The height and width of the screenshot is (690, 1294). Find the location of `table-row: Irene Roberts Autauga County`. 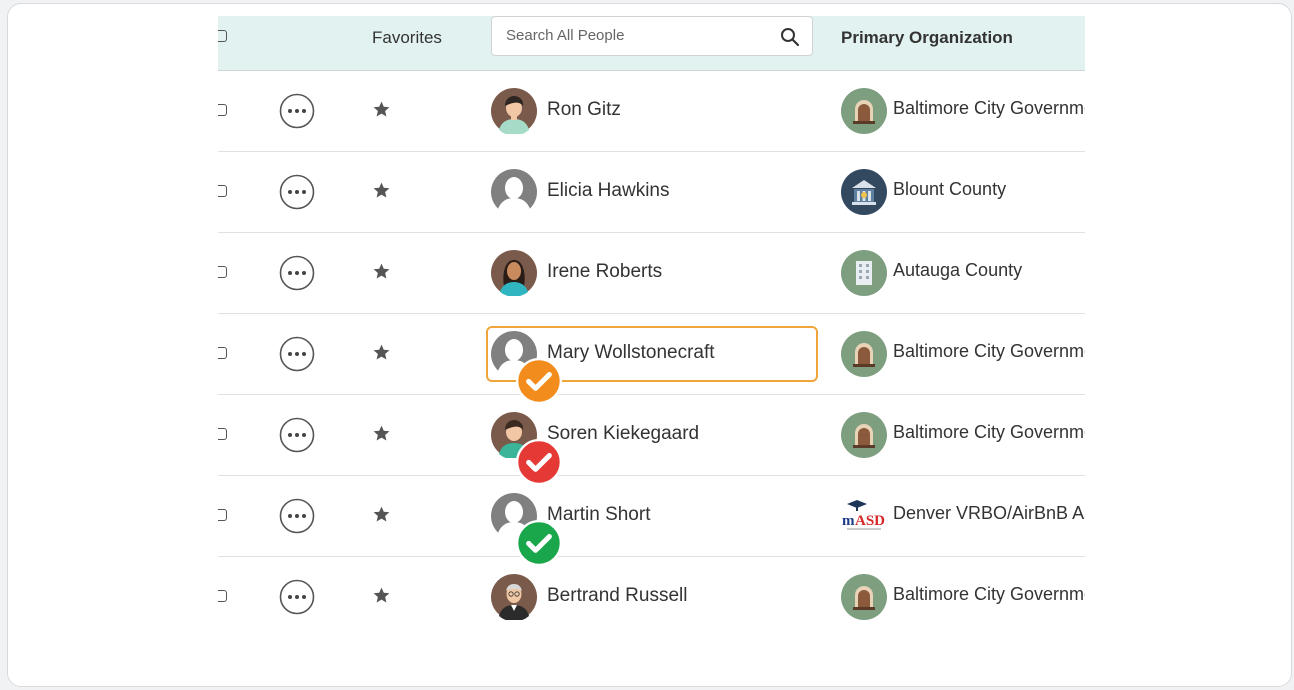

table-row: Irene Roberts Autauga County is located at coordinates (651, 273).